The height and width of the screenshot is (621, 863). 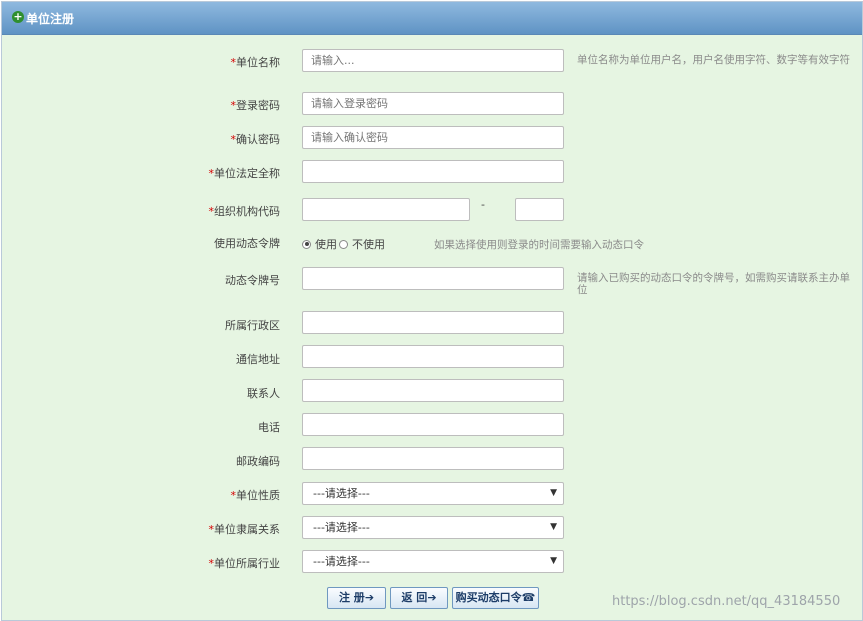 What do you see at coordinates (433, 561) in the screenshot?
I see `industry-select: ---请选择--- ▼` at bounding box center [433, 561].